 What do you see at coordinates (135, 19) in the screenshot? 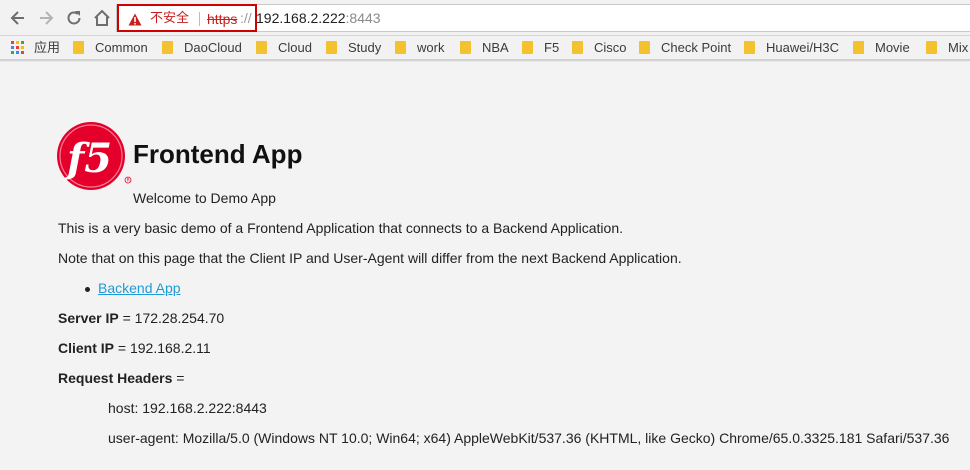
I see `warning-triangle-icon` at bounding box center [135, 19].